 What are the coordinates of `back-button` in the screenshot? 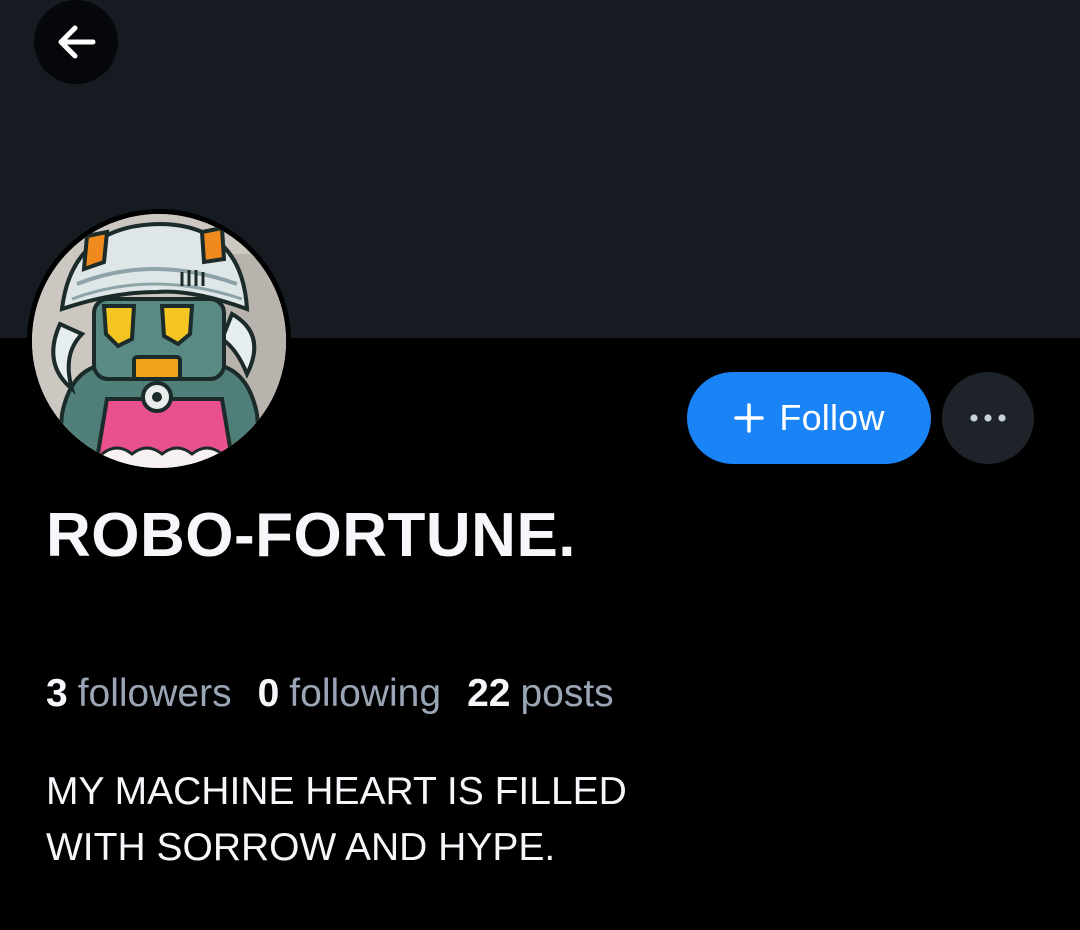 It's located at (76, 42).